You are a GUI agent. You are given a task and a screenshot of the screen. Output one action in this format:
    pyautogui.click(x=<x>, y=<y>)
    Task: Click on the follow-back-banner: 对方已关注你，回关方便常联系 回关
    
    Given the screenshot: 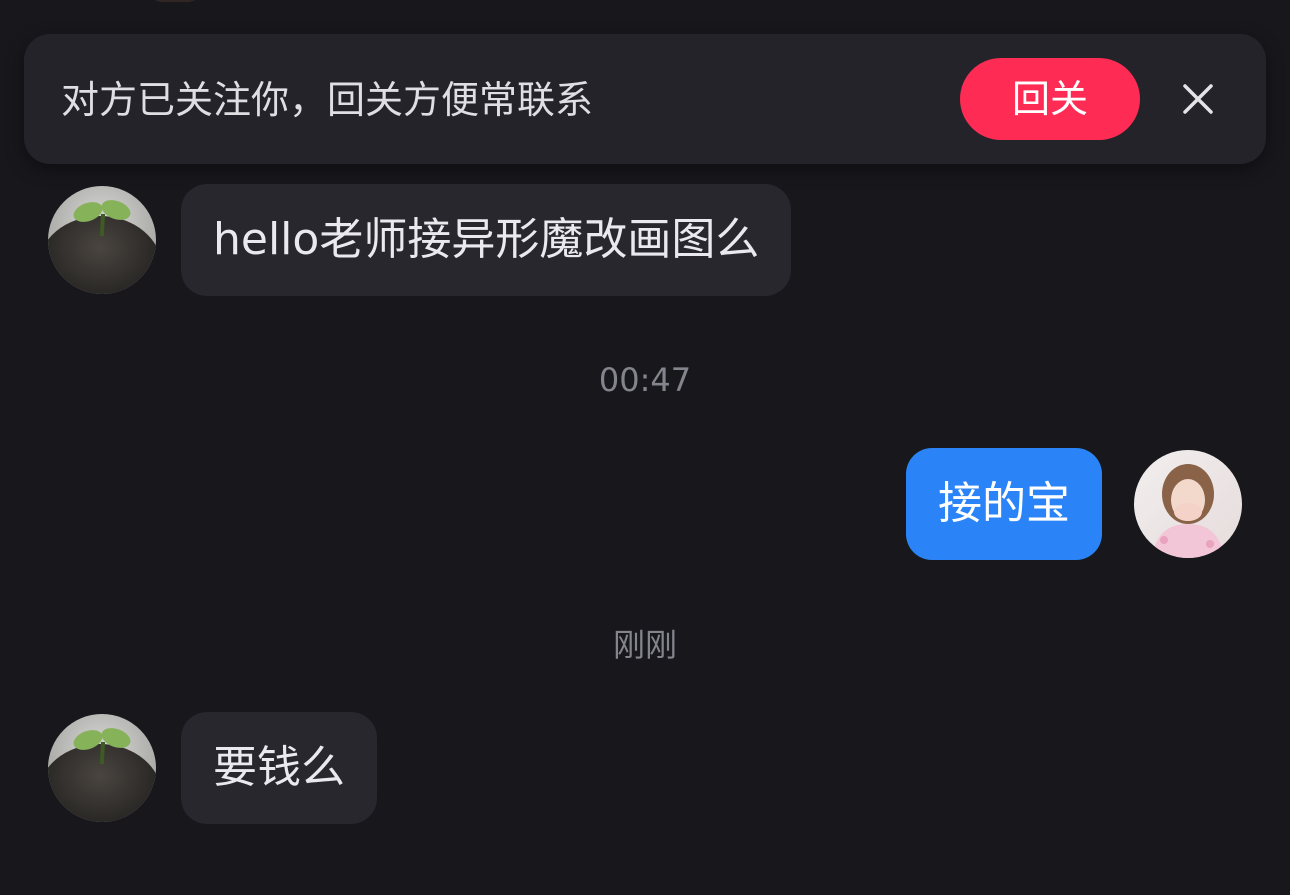 What is the action you would take?
    pyautogui.click(x=645, y=99)
    